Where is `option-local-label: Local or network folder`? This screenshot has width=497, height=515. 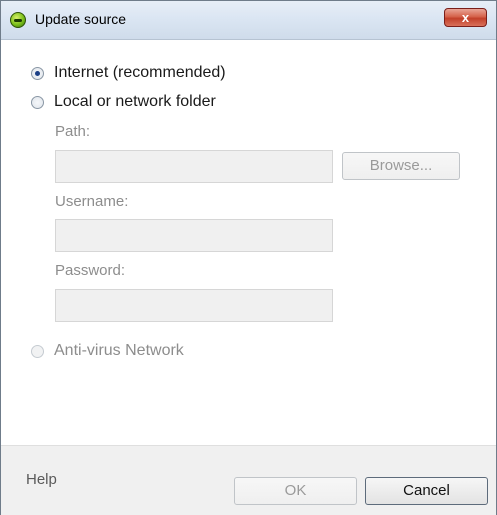 option-local-label: Local or network folder is located at coordinates (135, 101).